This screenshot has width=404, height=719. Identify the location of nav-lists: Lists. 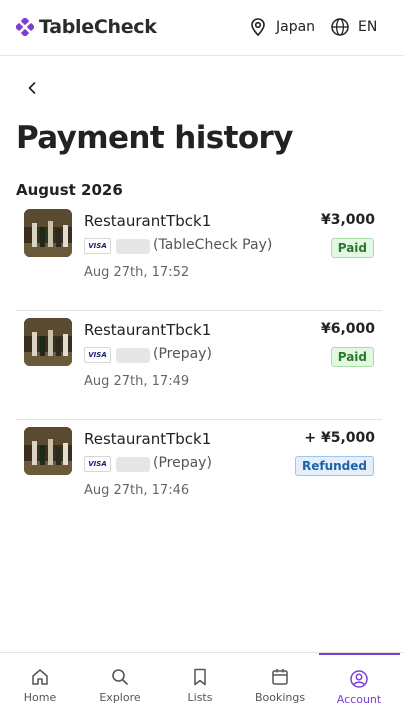
(200, 686).